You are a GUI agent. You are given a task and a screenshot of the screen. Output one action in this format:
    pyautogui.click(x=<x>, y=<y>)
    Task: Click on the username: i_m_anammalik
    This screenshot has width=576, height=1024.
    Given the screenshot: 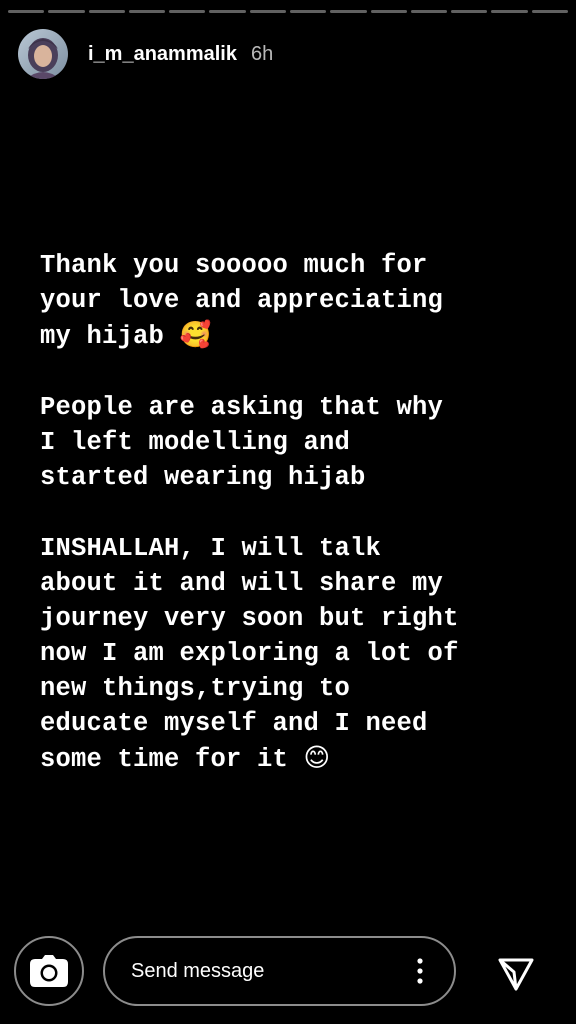 What is the action you would take?
    pyautogui.click(x=162, y=54)
    